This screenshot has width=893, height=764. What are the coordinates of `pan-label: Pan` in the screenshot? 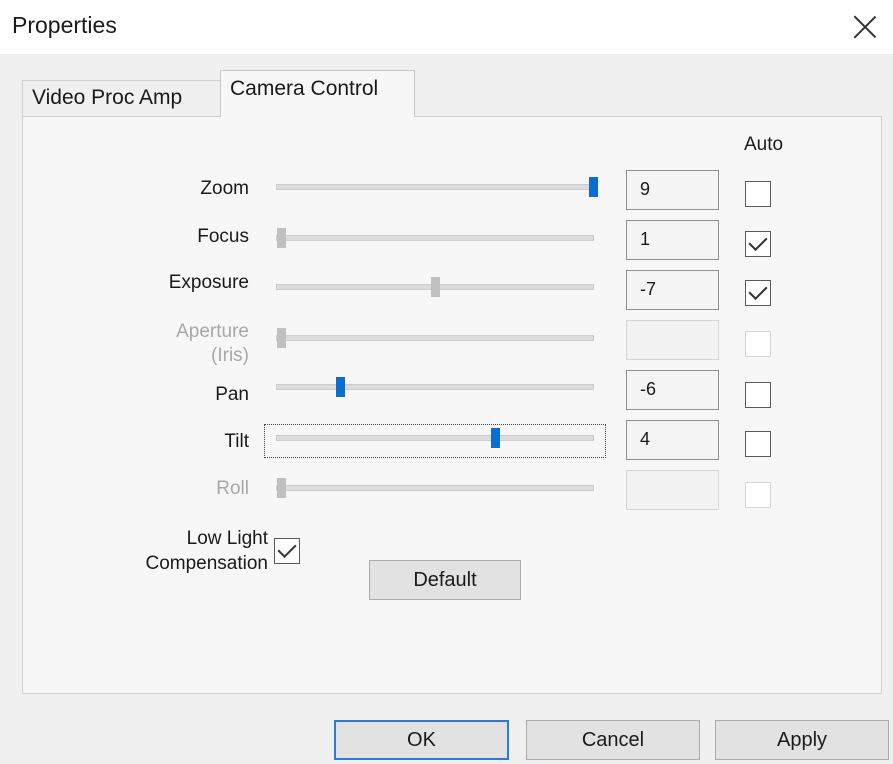 It's located at (232, 394).